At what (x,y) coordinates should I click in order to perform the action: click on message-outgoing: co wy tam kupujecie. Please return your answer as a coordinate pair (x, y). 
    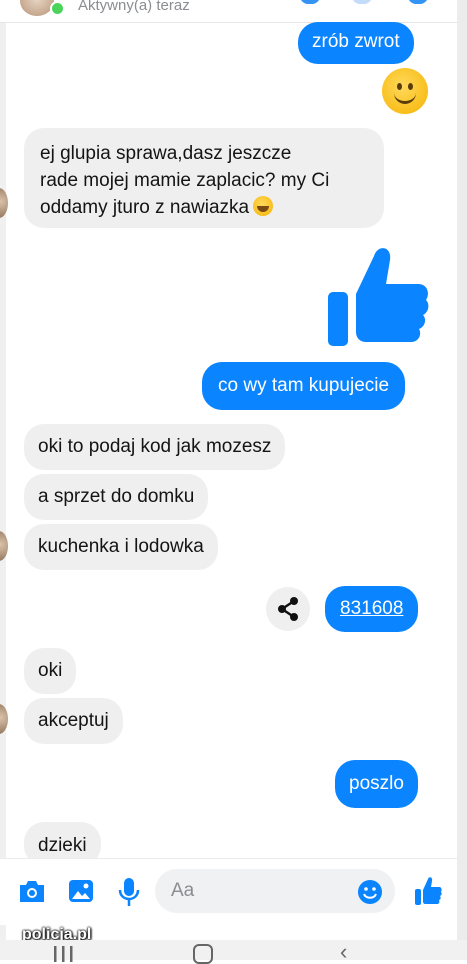
    Looking at the image, I should click on (304, 386).